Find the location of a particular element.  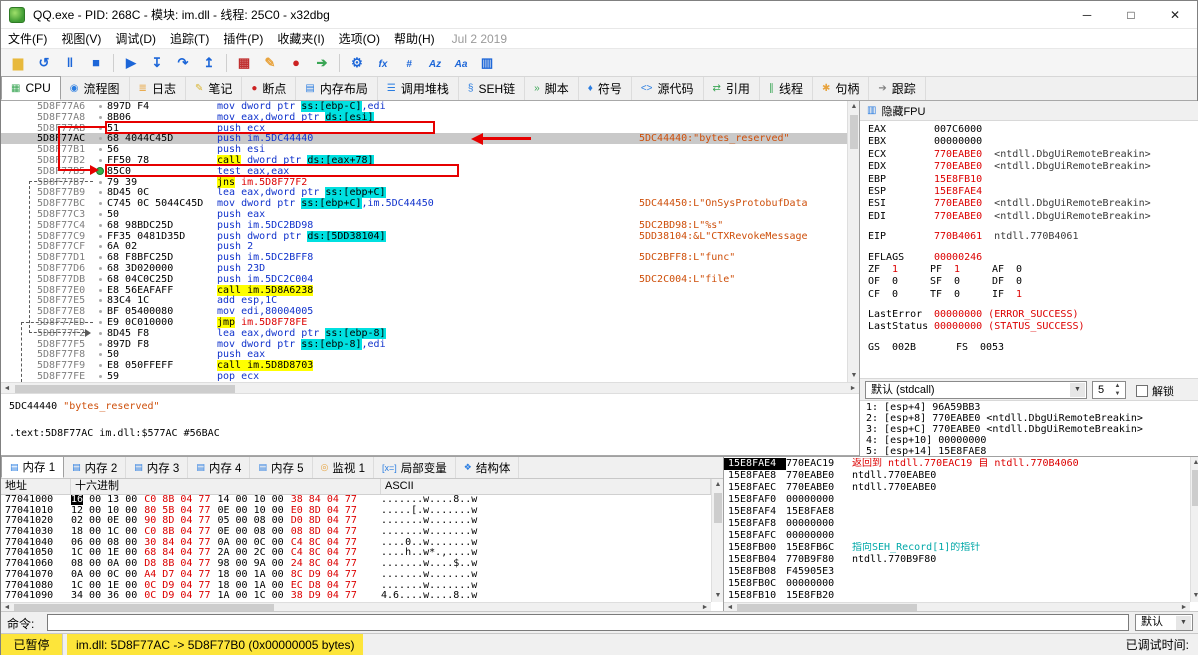

tab-符号: ♦ 符号 is located at coordinates (605, 88).